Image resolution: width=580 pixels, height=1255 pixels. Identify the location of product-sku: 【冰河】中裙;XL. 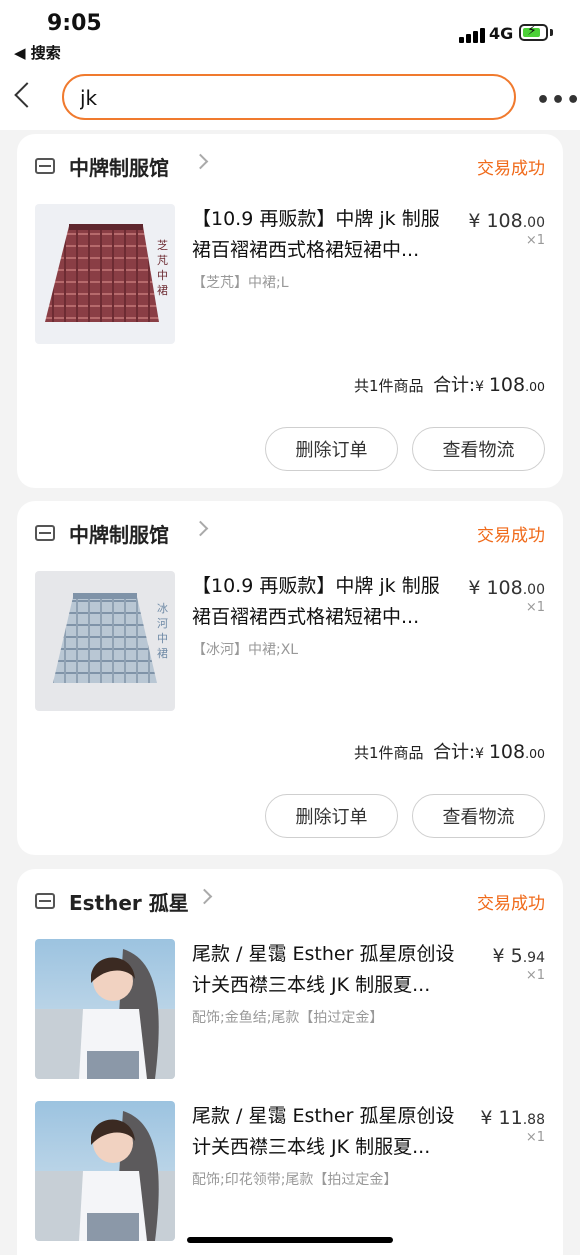
(245, 650).